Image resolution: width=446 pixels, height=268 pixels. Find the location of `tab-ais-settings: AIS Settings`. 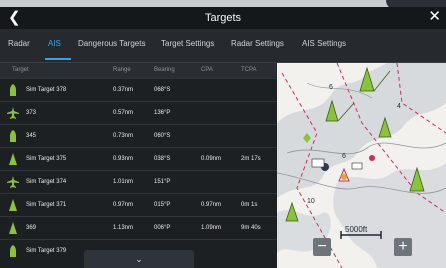

tab-ais-settings: AIS Settings is located at coordinates (324, 43).